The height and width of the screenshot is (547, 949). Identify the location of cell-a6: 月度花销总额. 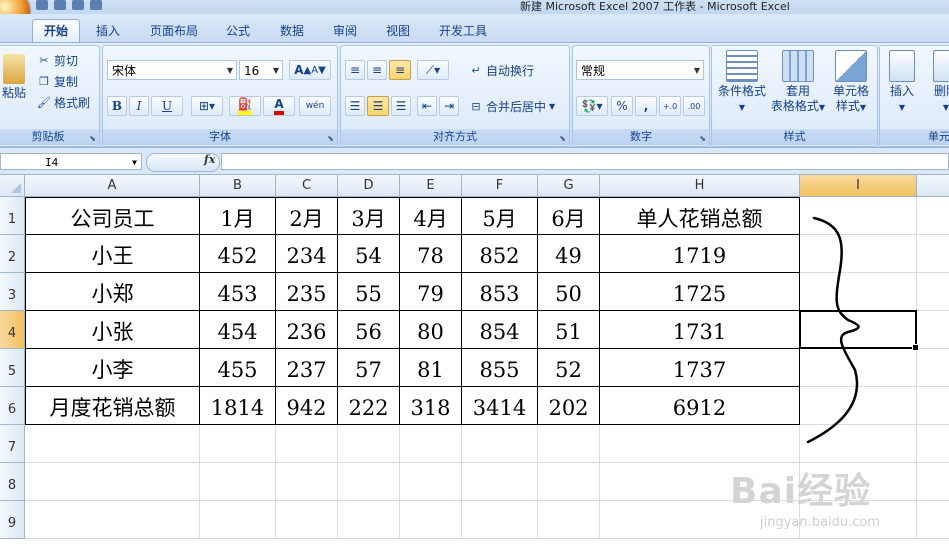
(112, 406).